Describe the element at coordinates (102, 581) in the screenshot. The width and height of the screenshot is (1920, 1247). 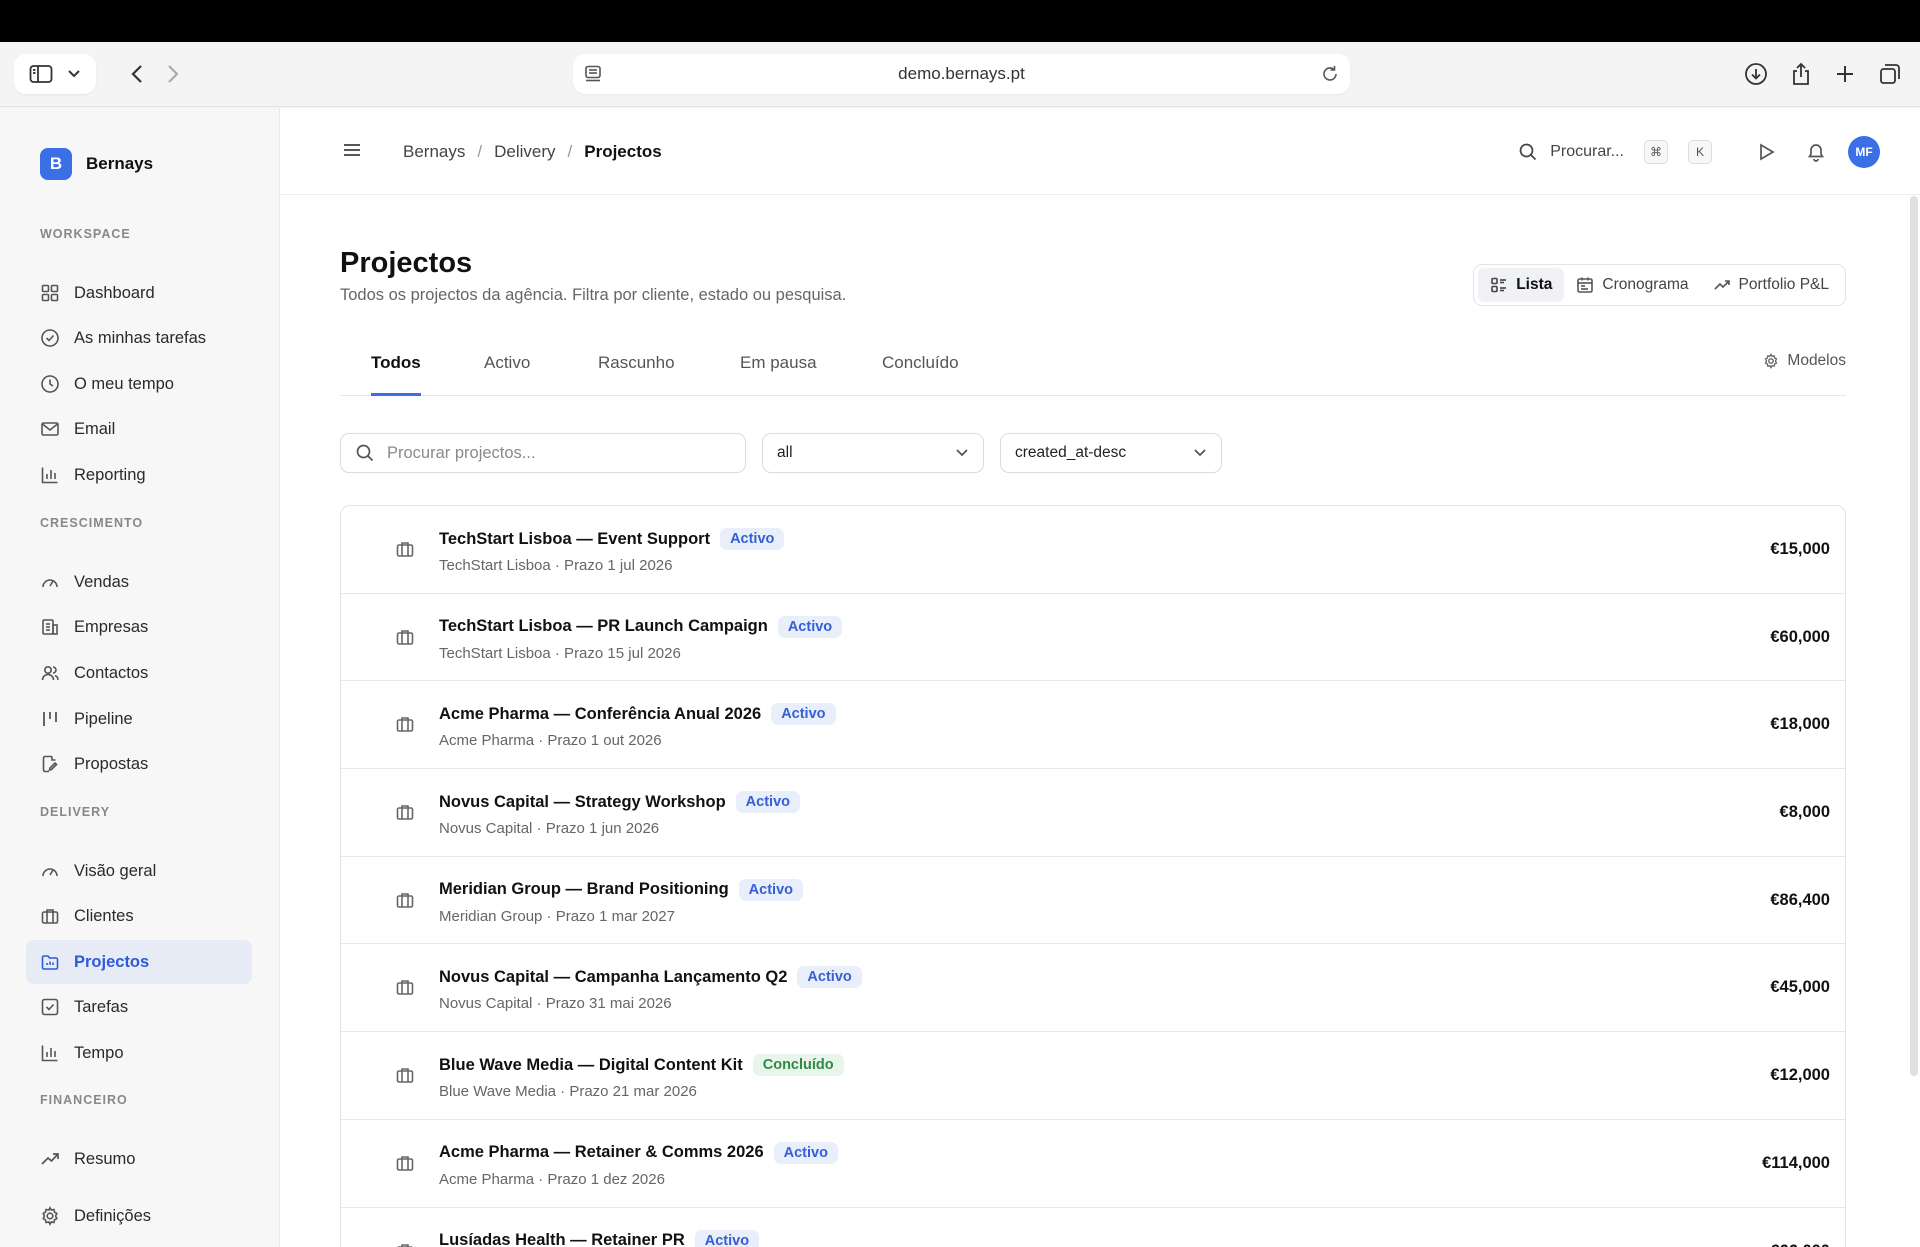
I see `sidebar-item-label: Vendas` at that location.